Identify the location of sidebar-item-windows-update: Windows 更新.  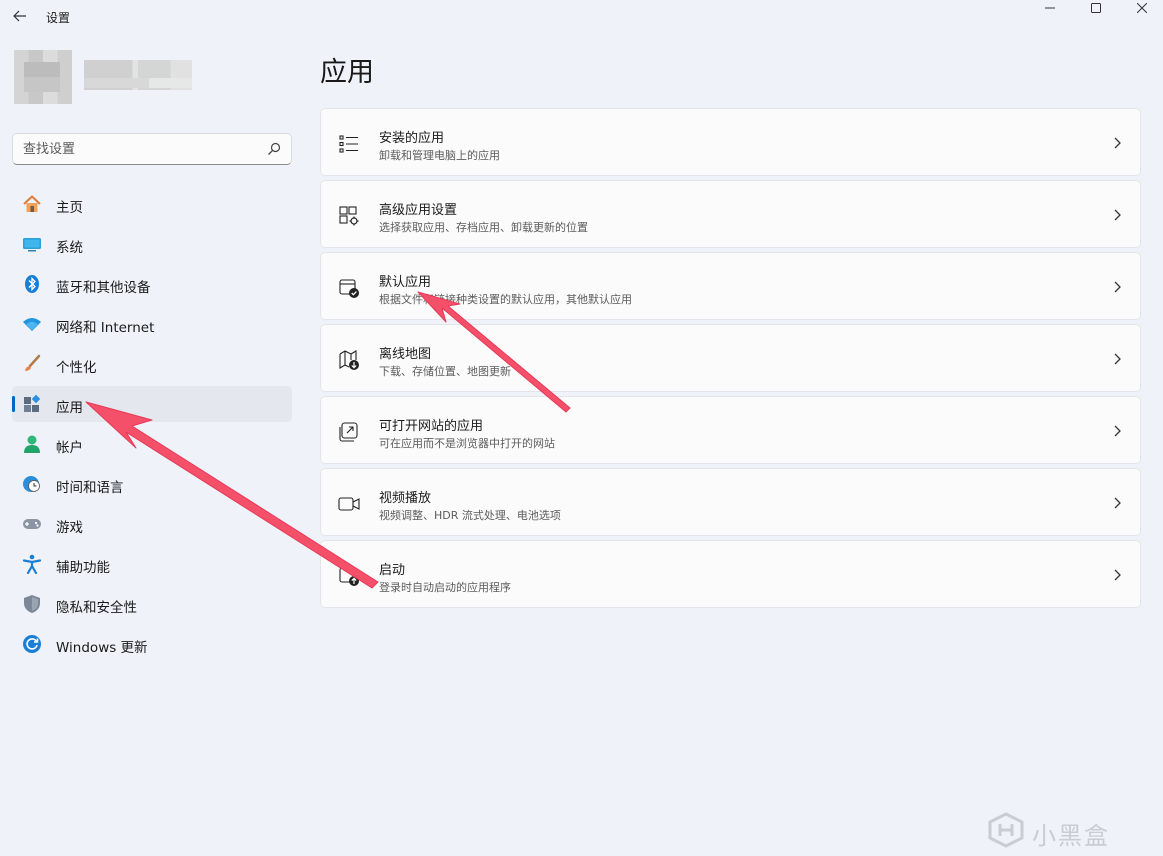
(152, 644).